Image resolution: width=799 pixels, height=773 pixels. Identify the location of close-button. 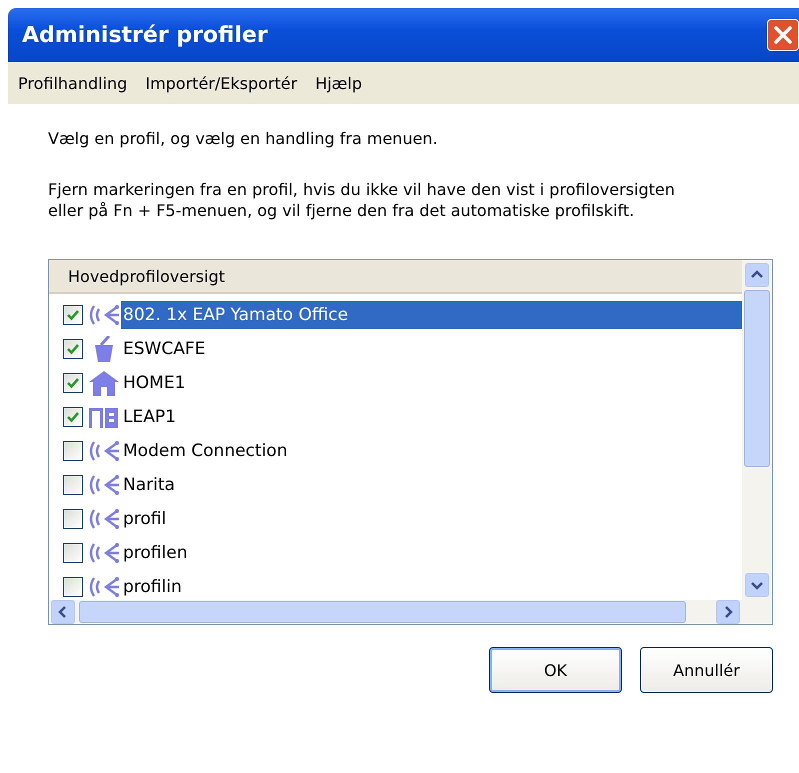
(783, 35).